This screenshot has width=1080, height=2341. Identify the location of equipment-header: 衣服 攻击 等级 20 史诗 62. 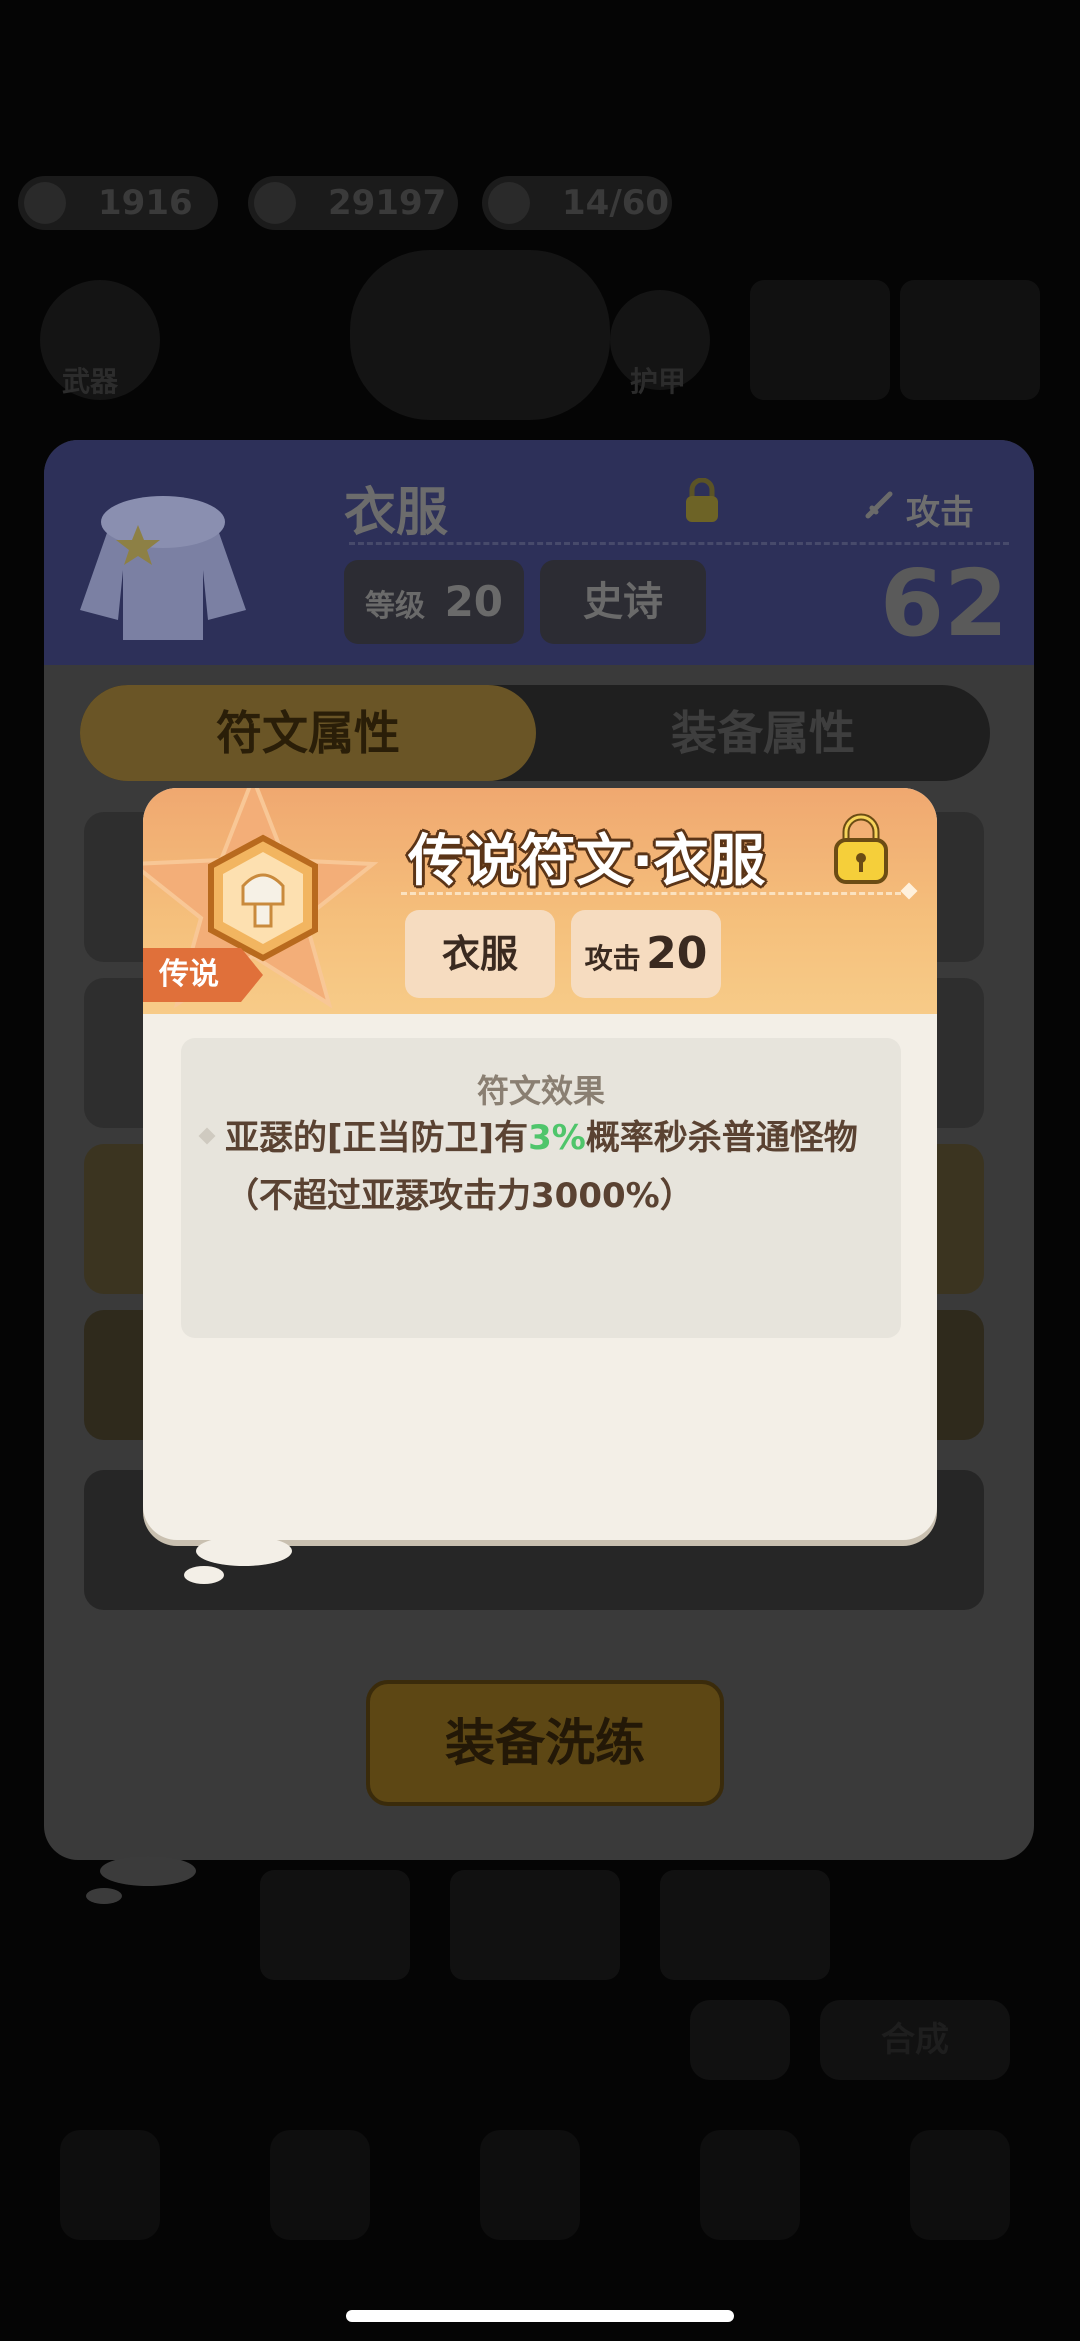
(539, 552).